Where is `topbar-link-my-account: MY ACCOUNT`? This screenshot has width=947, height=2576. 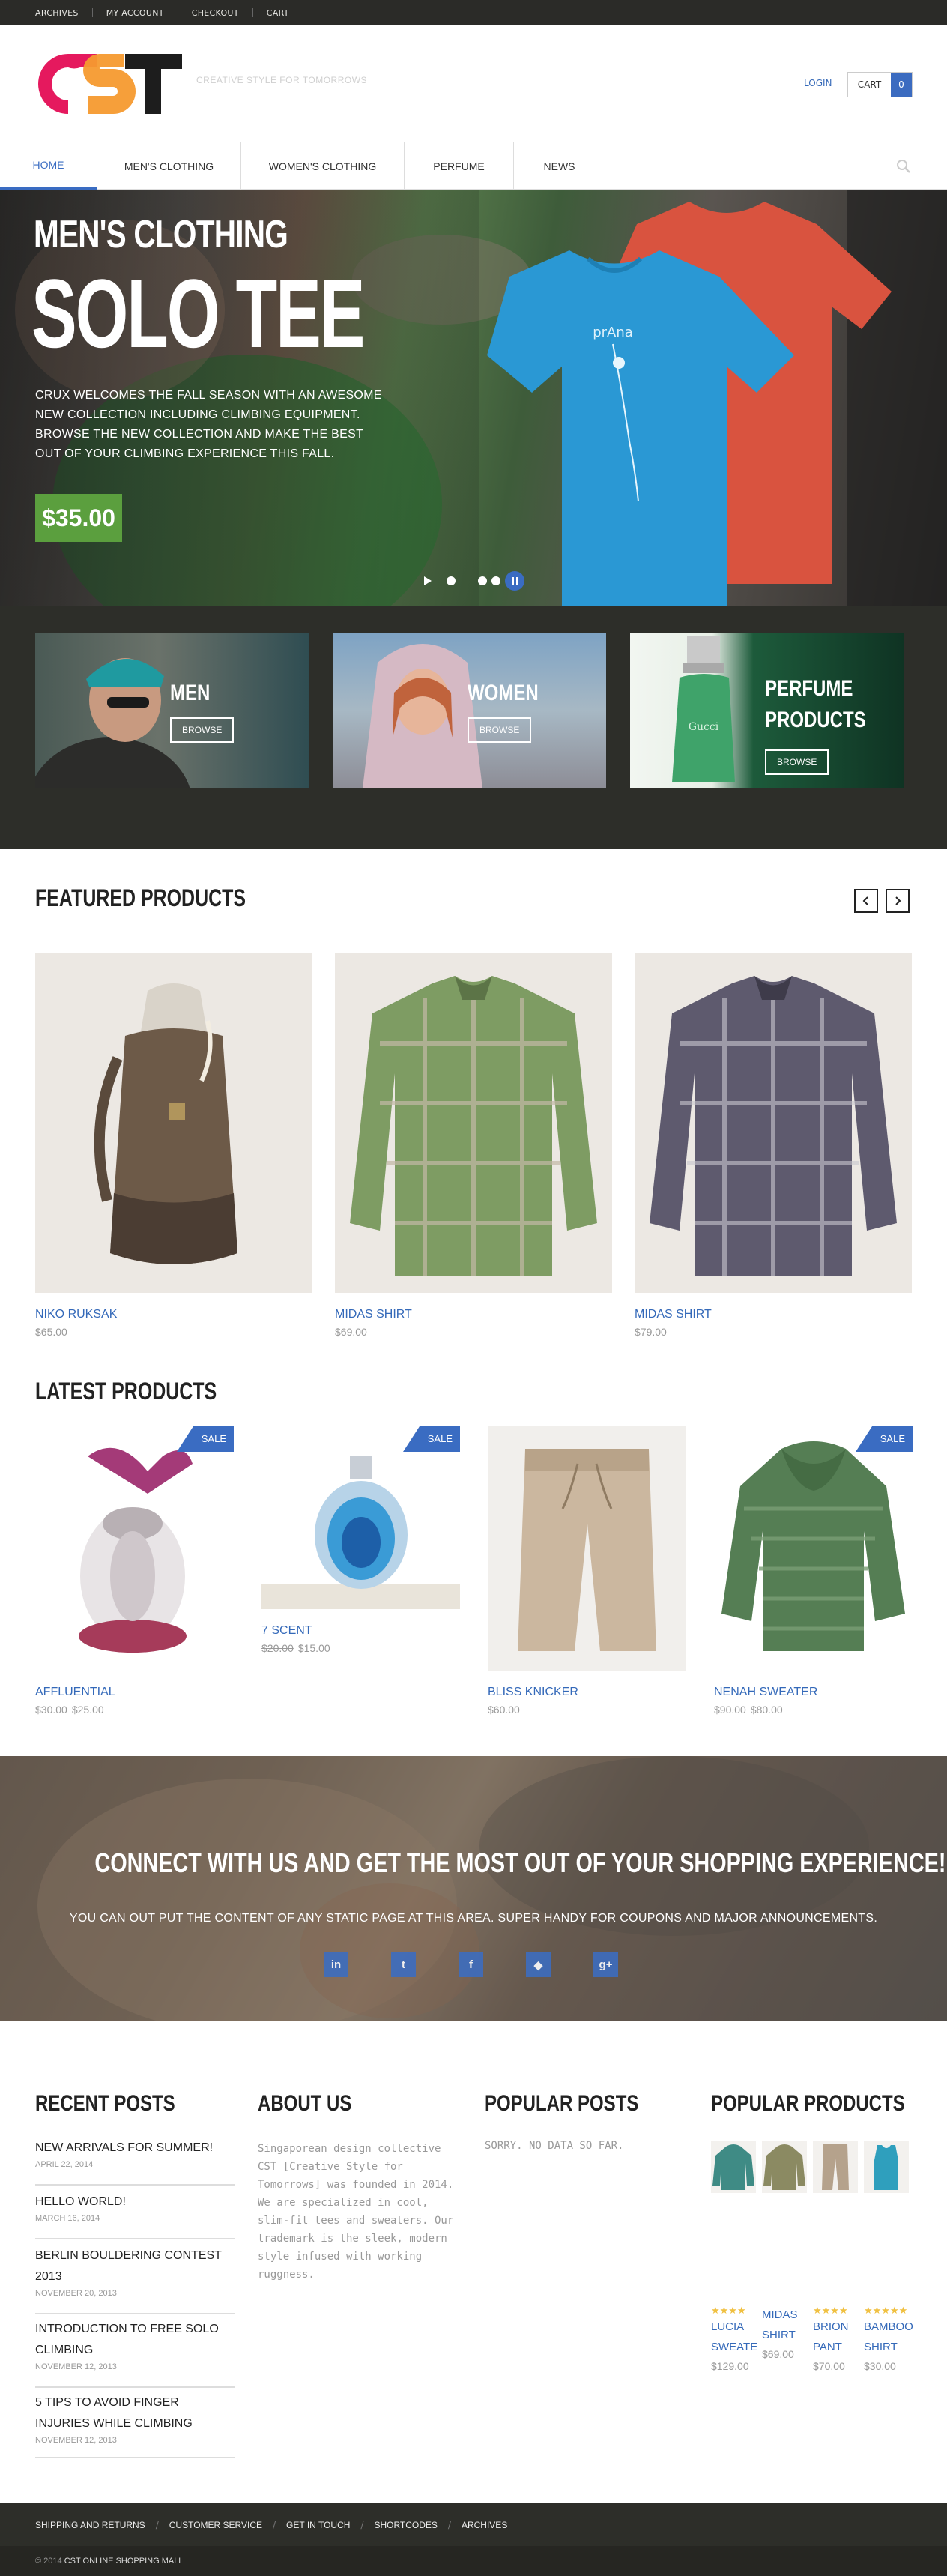 topbar-link-my-account: MY ACCOUNT is located at coordinates (135, 13).